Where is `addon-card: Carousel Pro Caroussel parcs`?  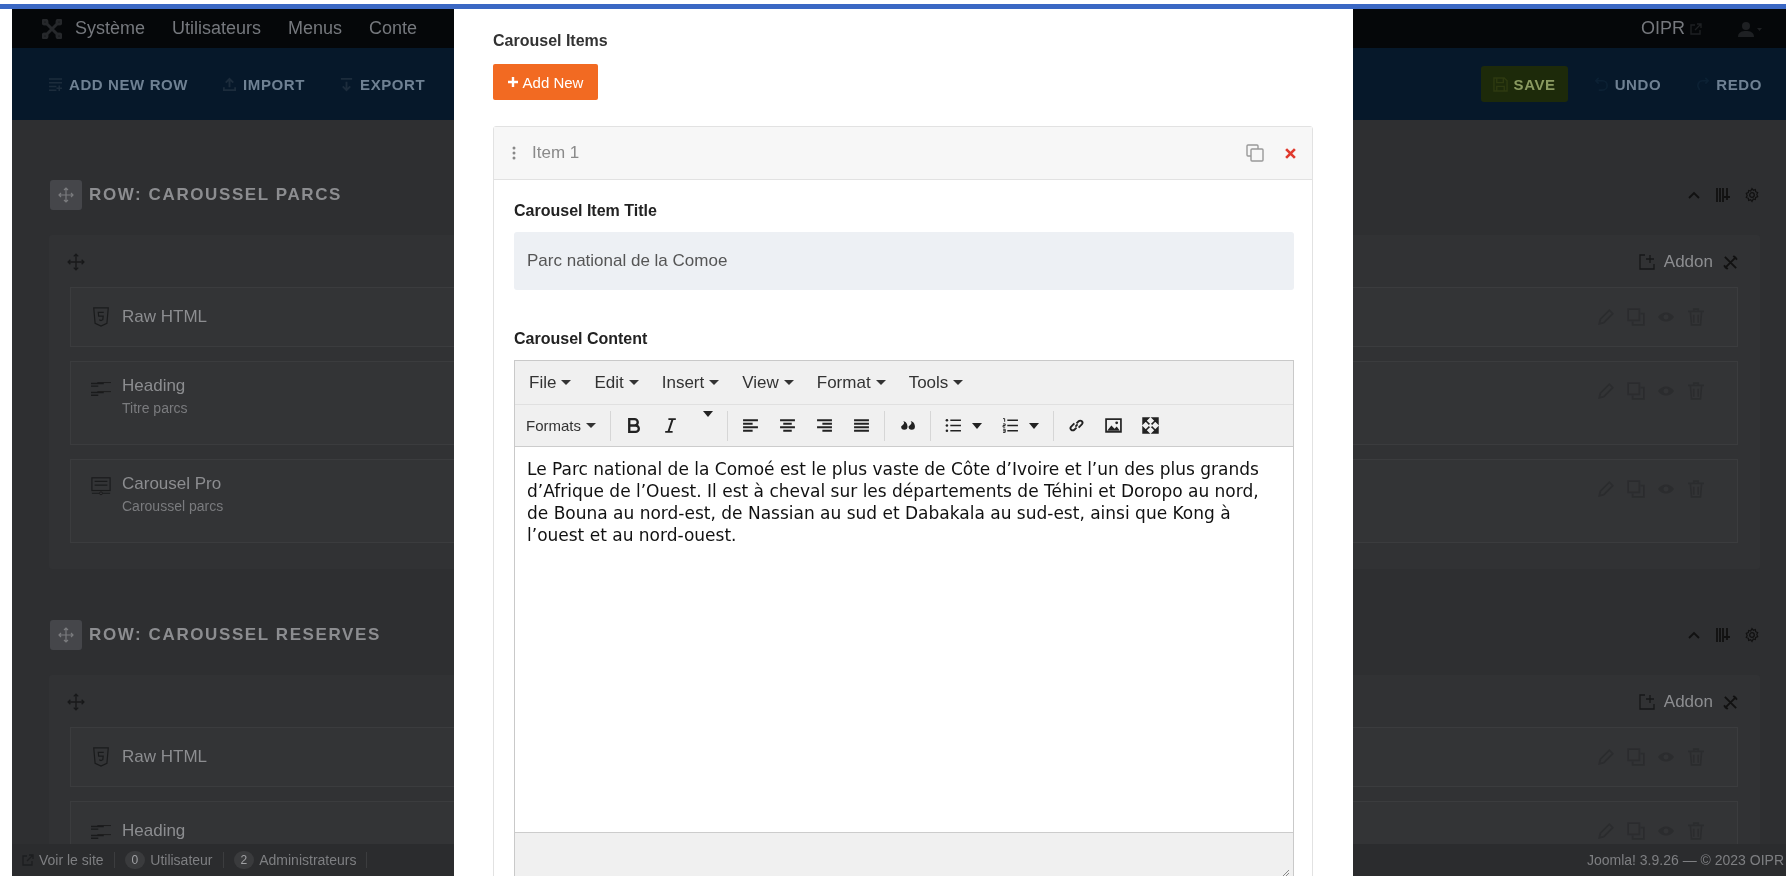
addon-card: Carousel Pro Caroussel parcs is located at coordinates (262, 501).